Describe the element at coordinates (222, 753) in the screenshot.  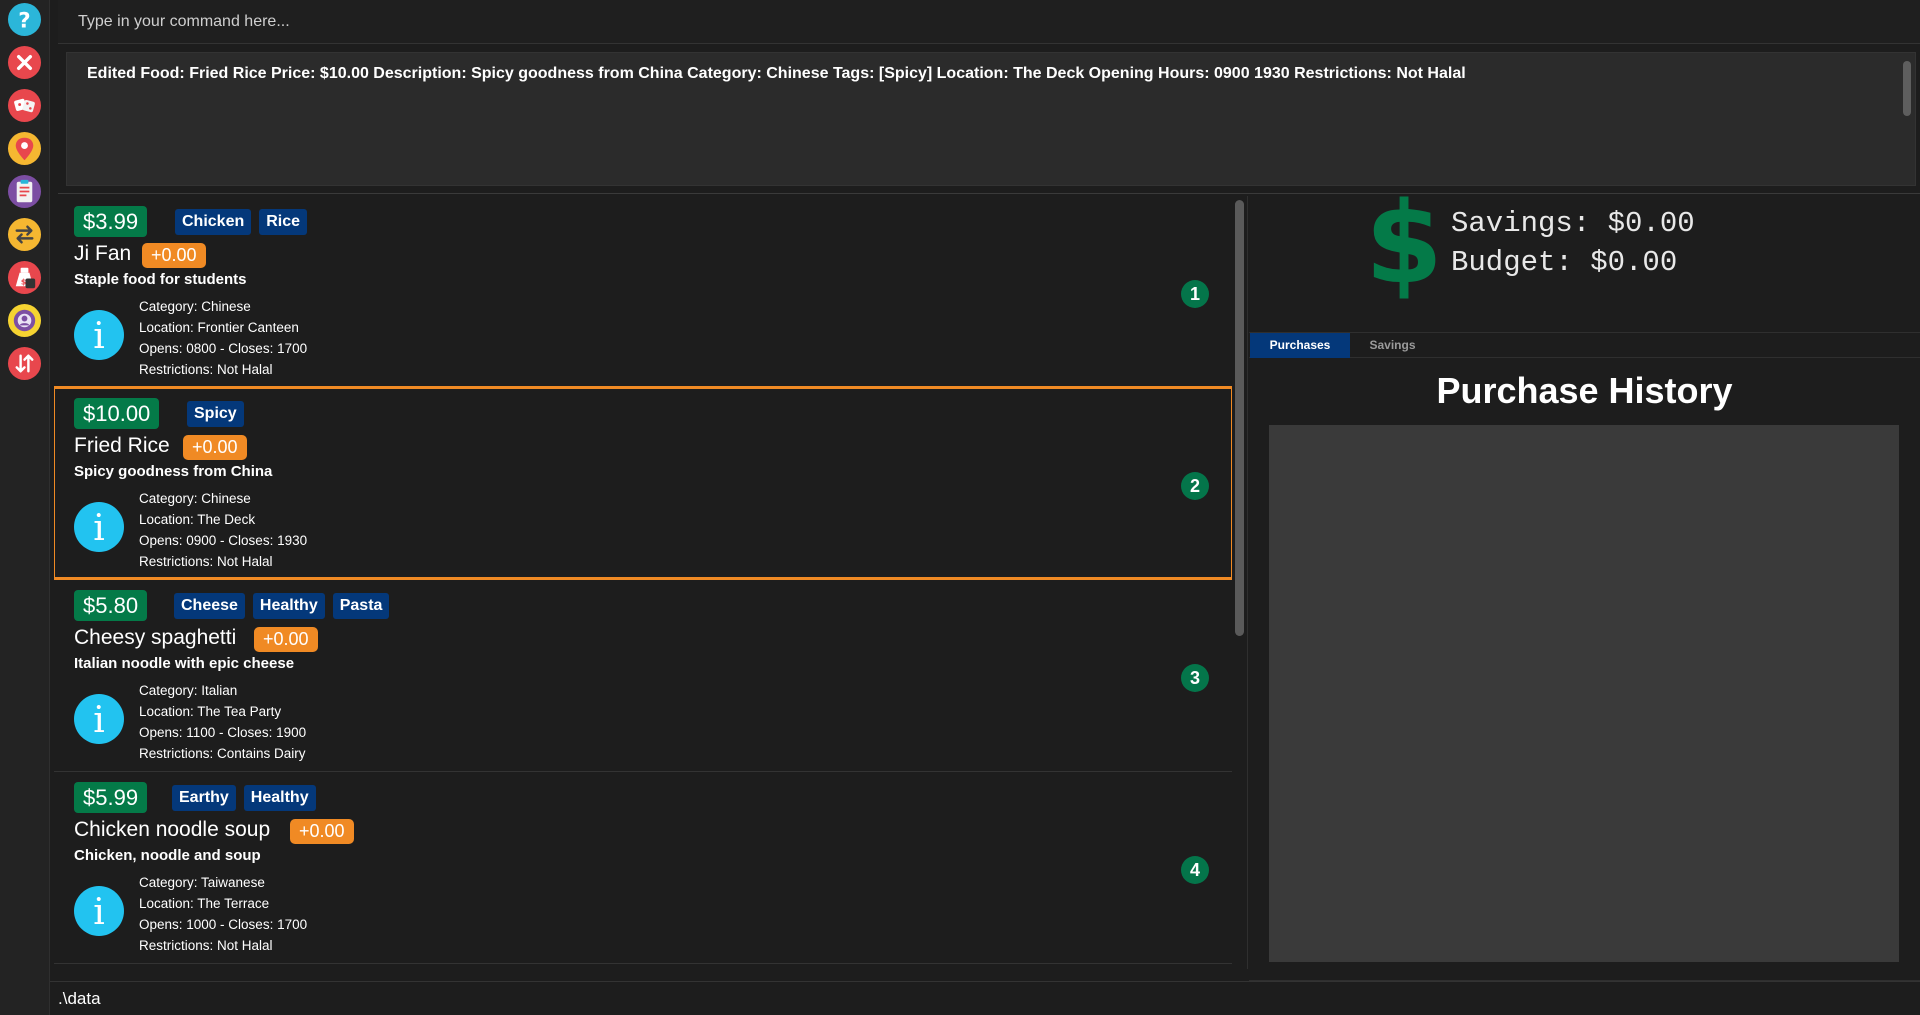
I see `food-restrictions: Restrictions: Contains Dairy` at that location.